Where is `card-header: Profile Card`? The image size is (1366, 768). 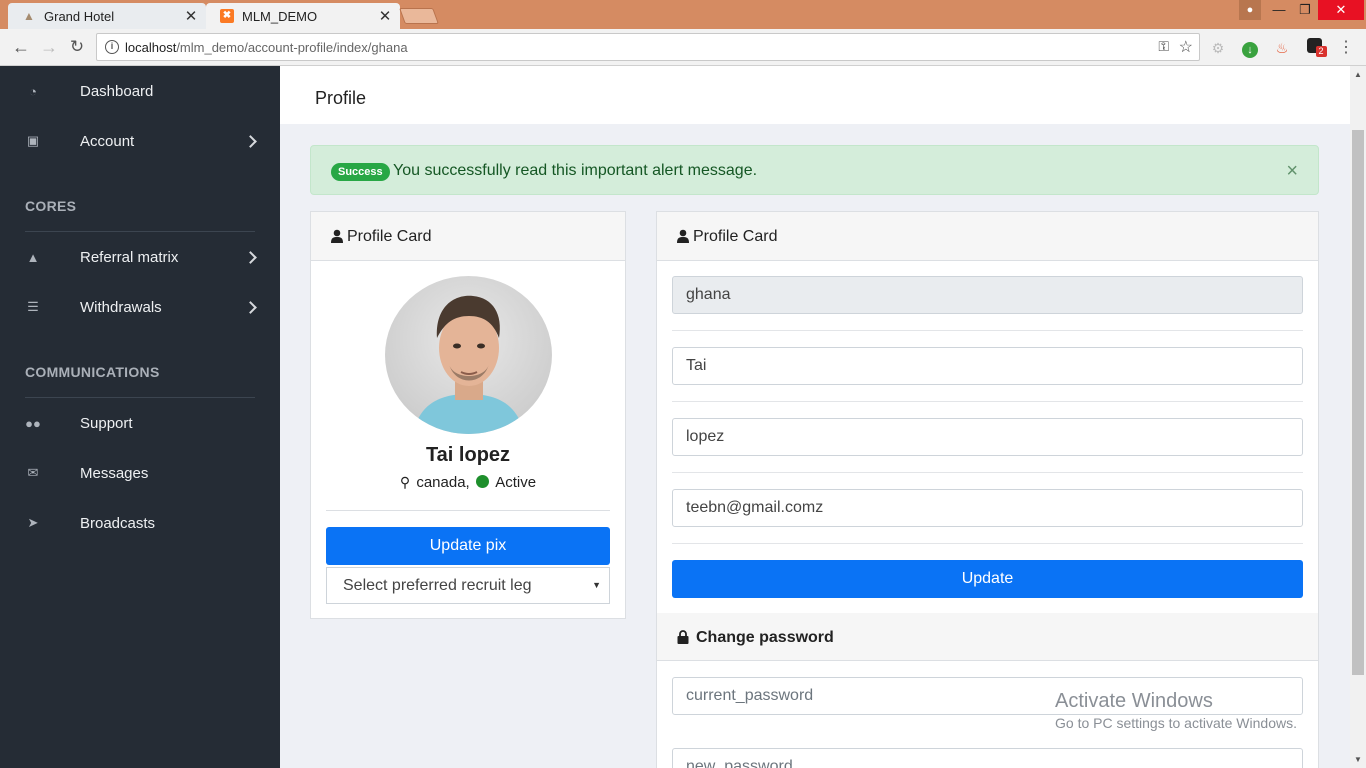 card-header: Profile Card is located at coordinates (987, 236).